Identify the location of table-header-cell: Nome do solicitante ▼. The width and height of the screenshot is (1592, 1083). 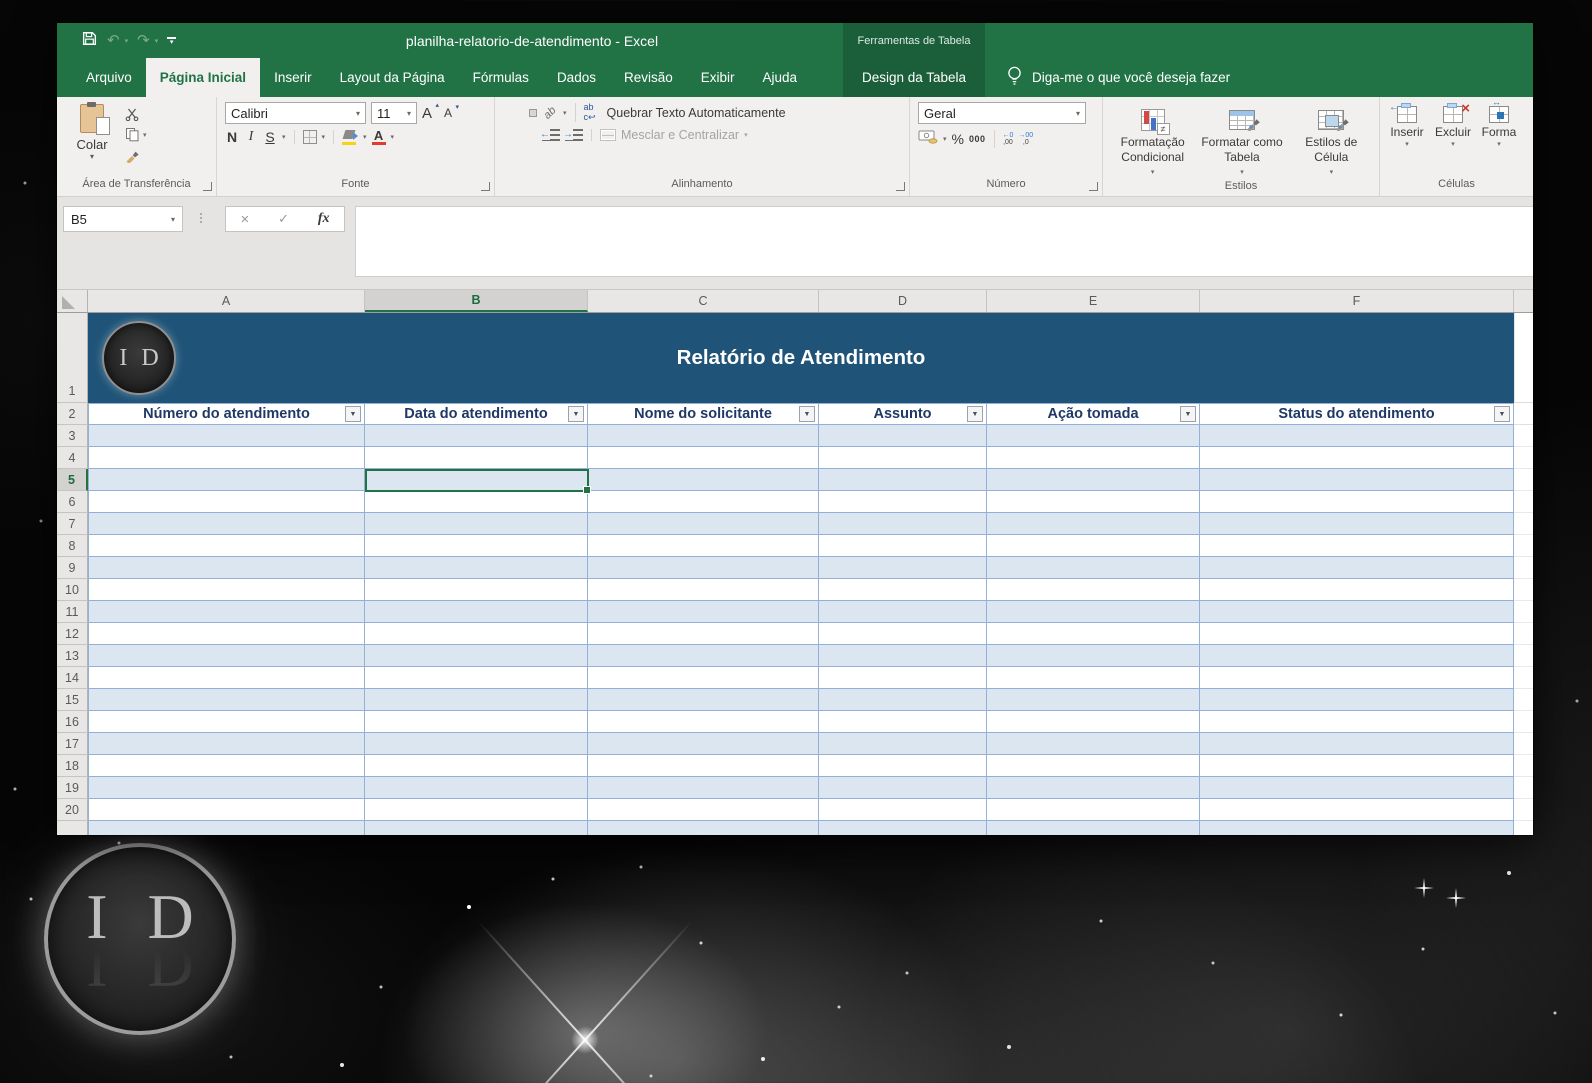
(703, 414).